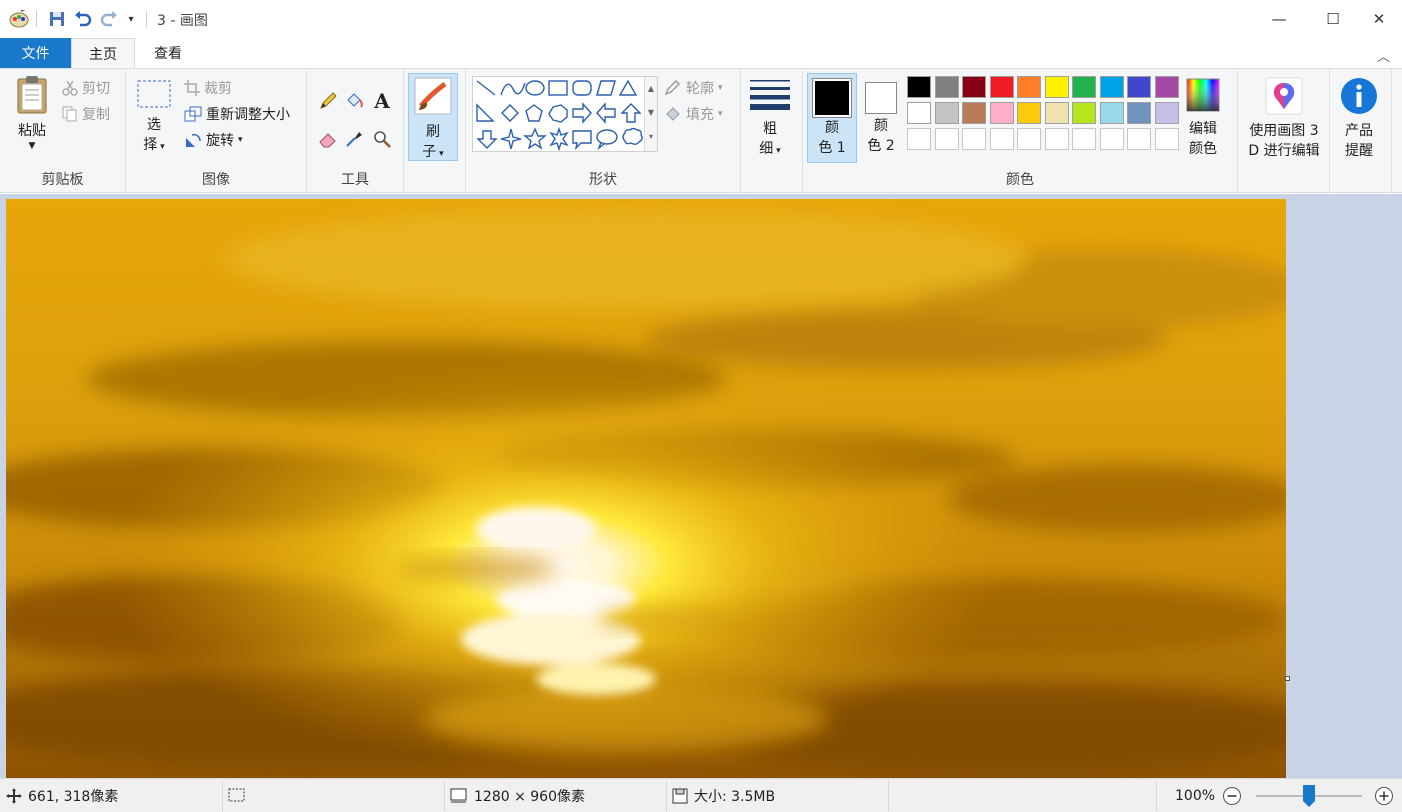 Image resolution: width=1402 pixels, height=812 pixels. What do you see at coordinates (32, 113) in the screenshot?
I see `paste-button: 粘贴 ▼` at bounding box center [32, 113].